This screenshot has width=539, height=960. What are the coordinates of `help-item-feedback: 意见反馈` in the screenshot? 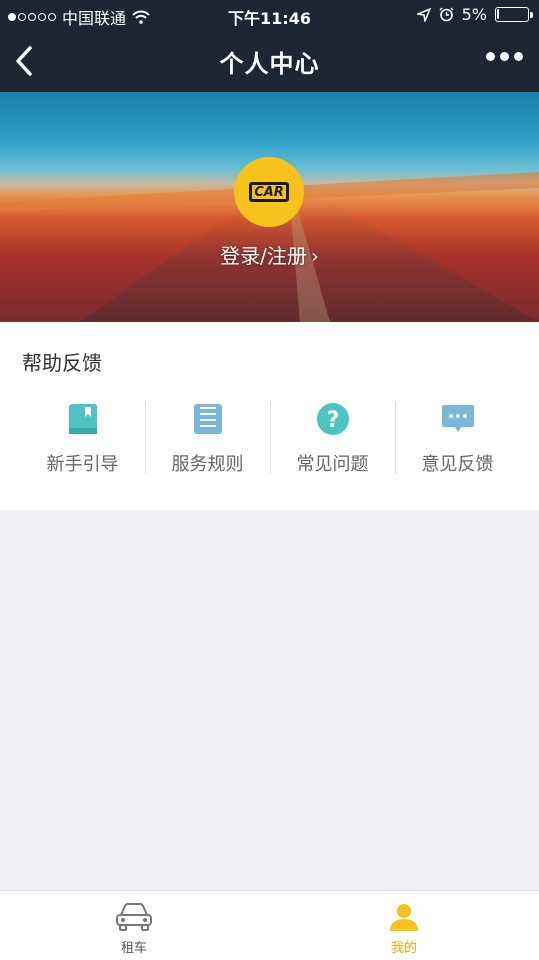 It's located at (457, 439).